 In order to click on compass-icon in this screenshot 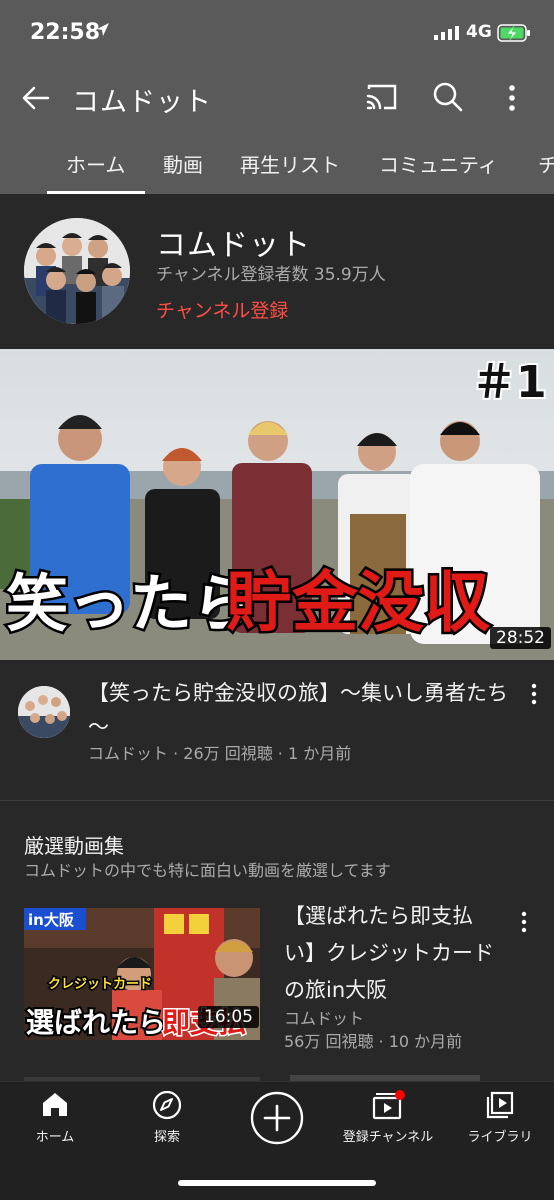, I will do `click(167, 1105)`.